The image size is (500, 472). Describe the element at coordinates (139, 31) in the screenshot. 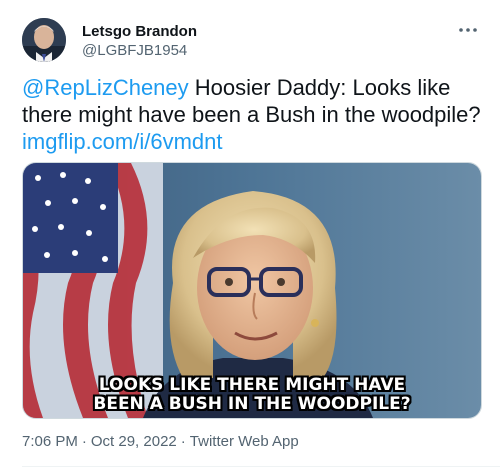

I see `display-name: Letsgo Brandon` at that location.